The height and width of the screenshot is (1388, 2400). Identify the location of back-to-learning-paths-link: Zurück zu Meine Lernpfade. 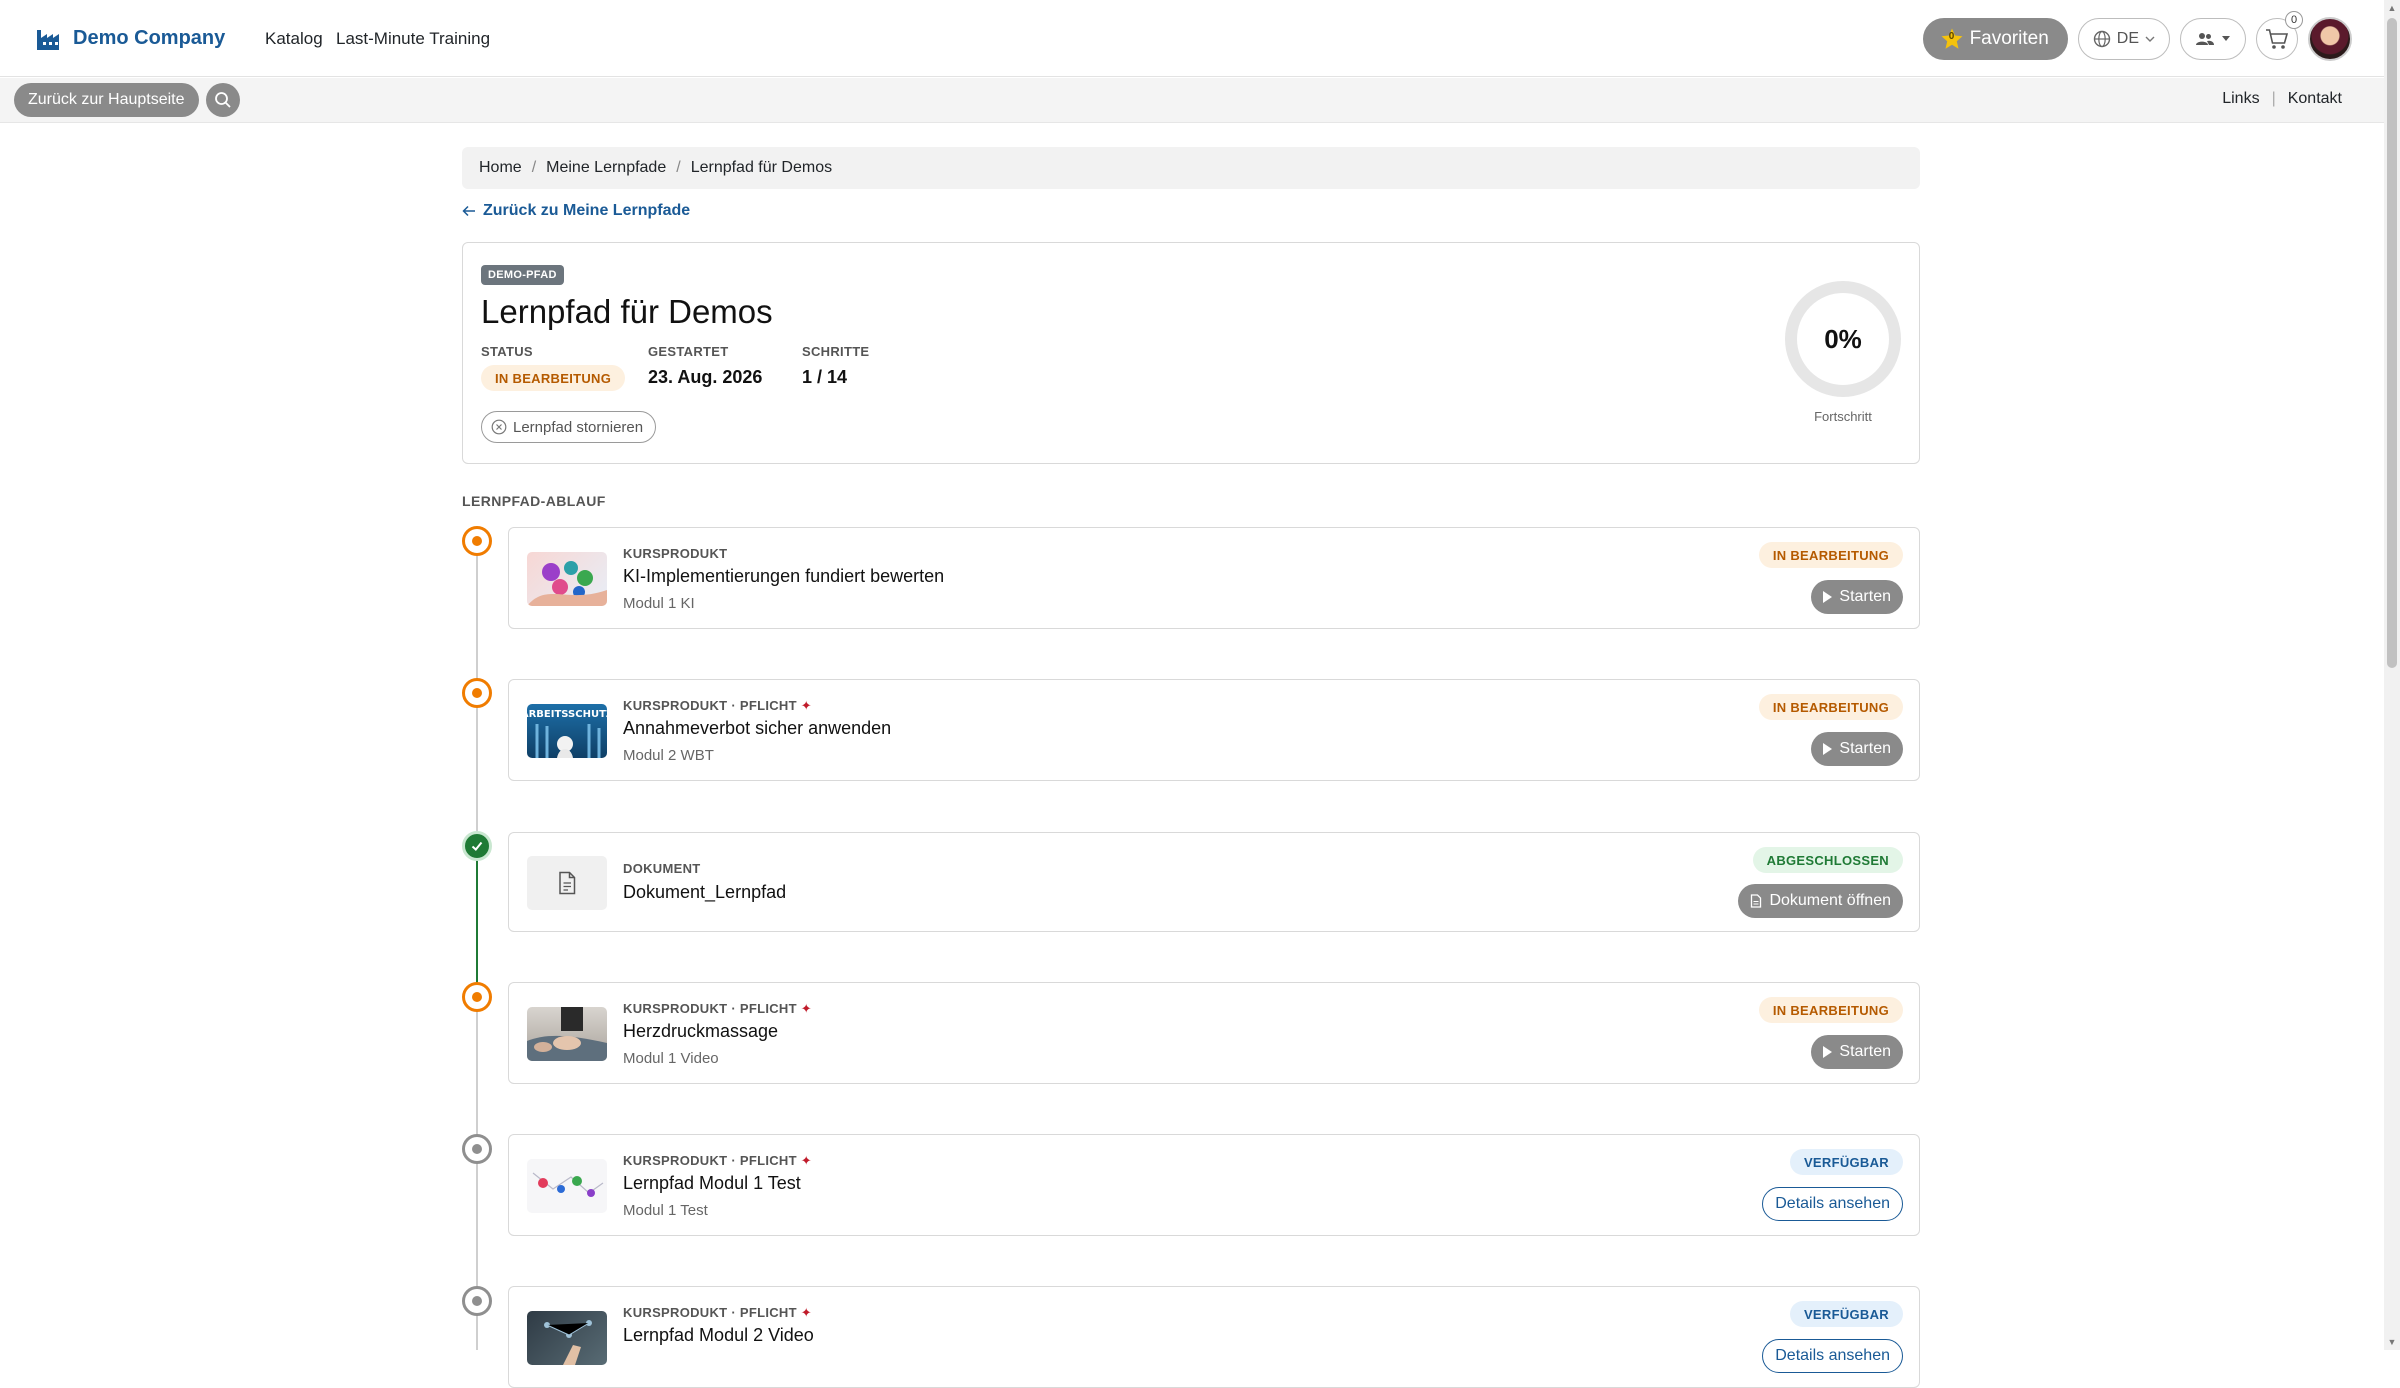
(576, 211).